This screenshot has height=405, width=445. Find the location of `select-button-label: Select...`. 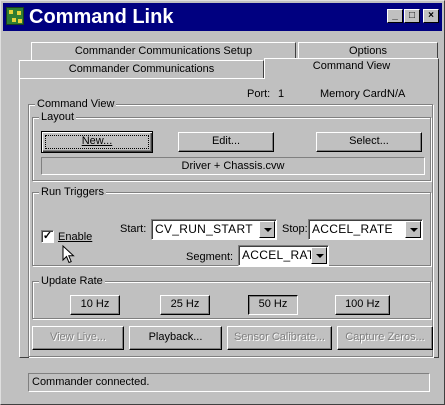

select-button-label: Select... is located at coordinates (369, 141).